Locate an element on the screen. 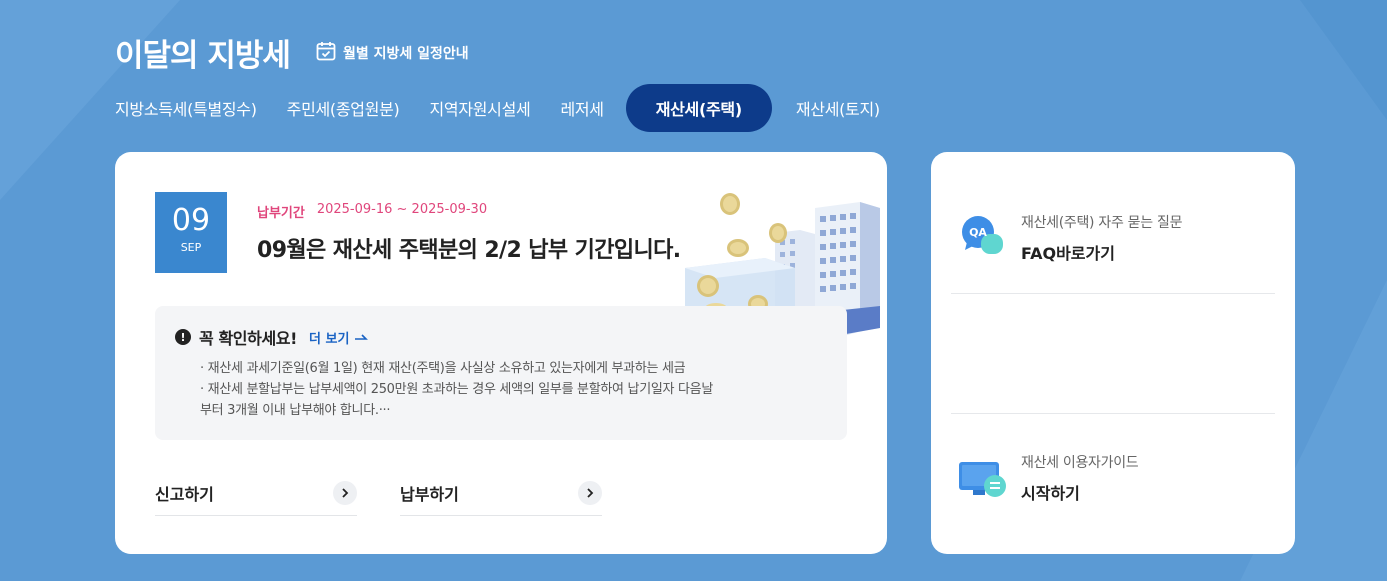 The image size is (1387, 581). guide-subtitle: 재산세 이용자가이드 is located at coordinates (1080, 463).